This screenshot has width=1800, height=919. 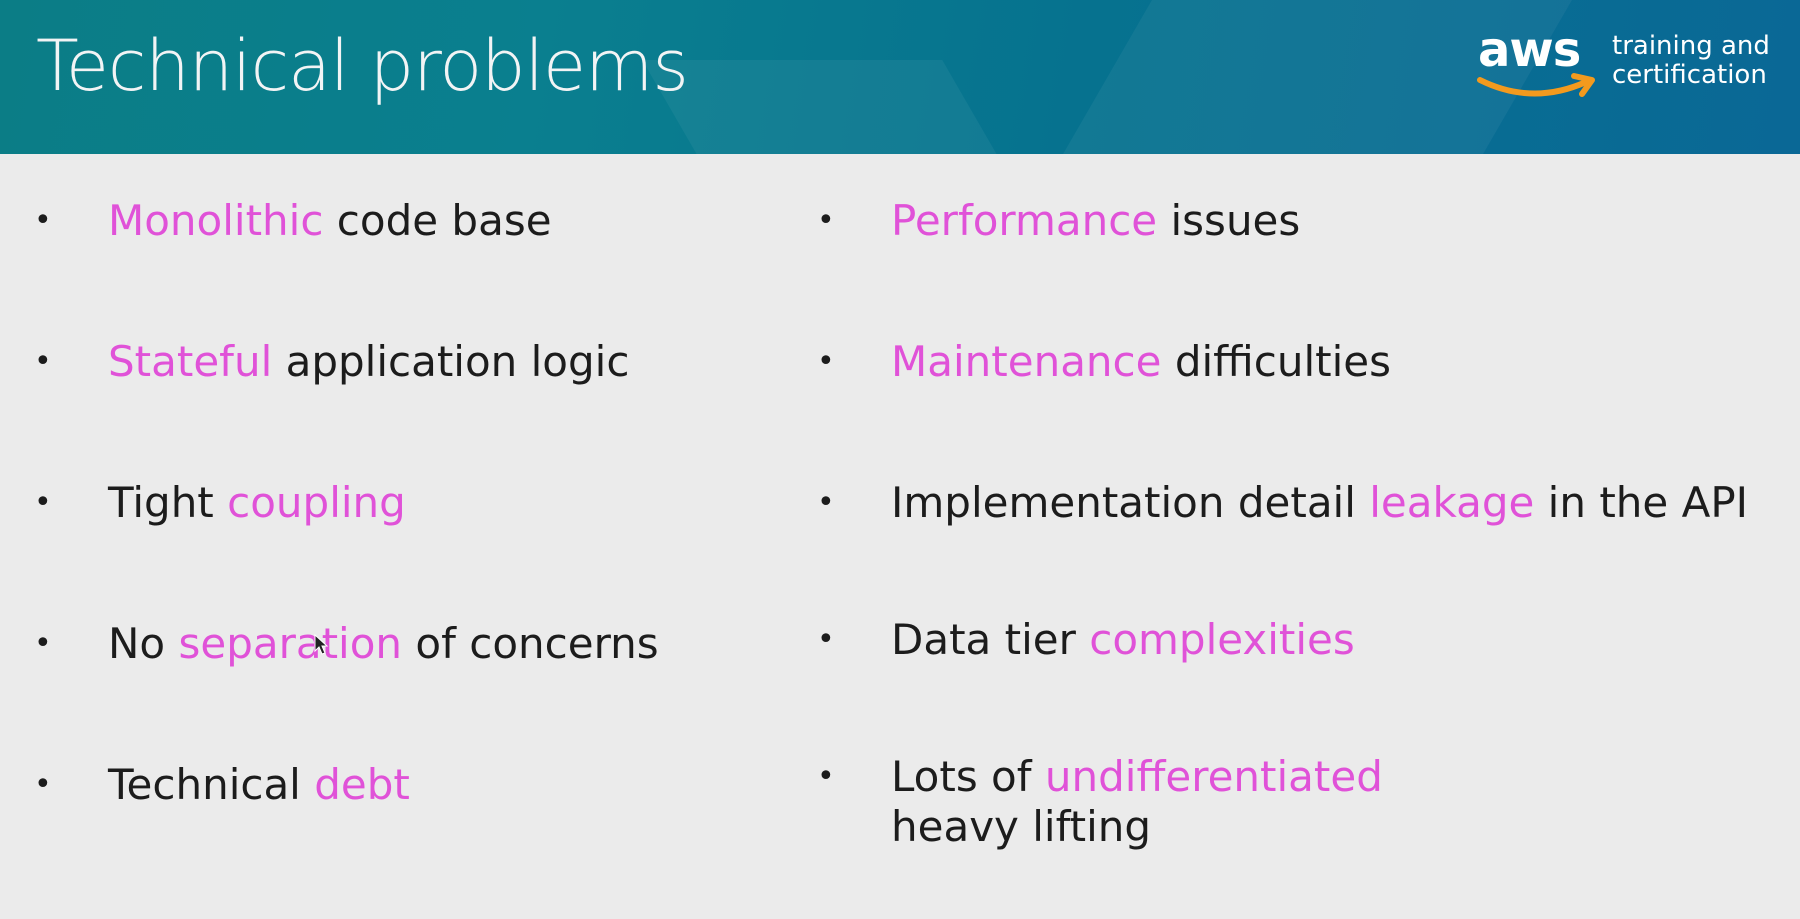 What do you see at coordinates (1021, 826) in the screenshot?
I see `item-text-line2: heavy lifting` at bounding box center [1021, 826].